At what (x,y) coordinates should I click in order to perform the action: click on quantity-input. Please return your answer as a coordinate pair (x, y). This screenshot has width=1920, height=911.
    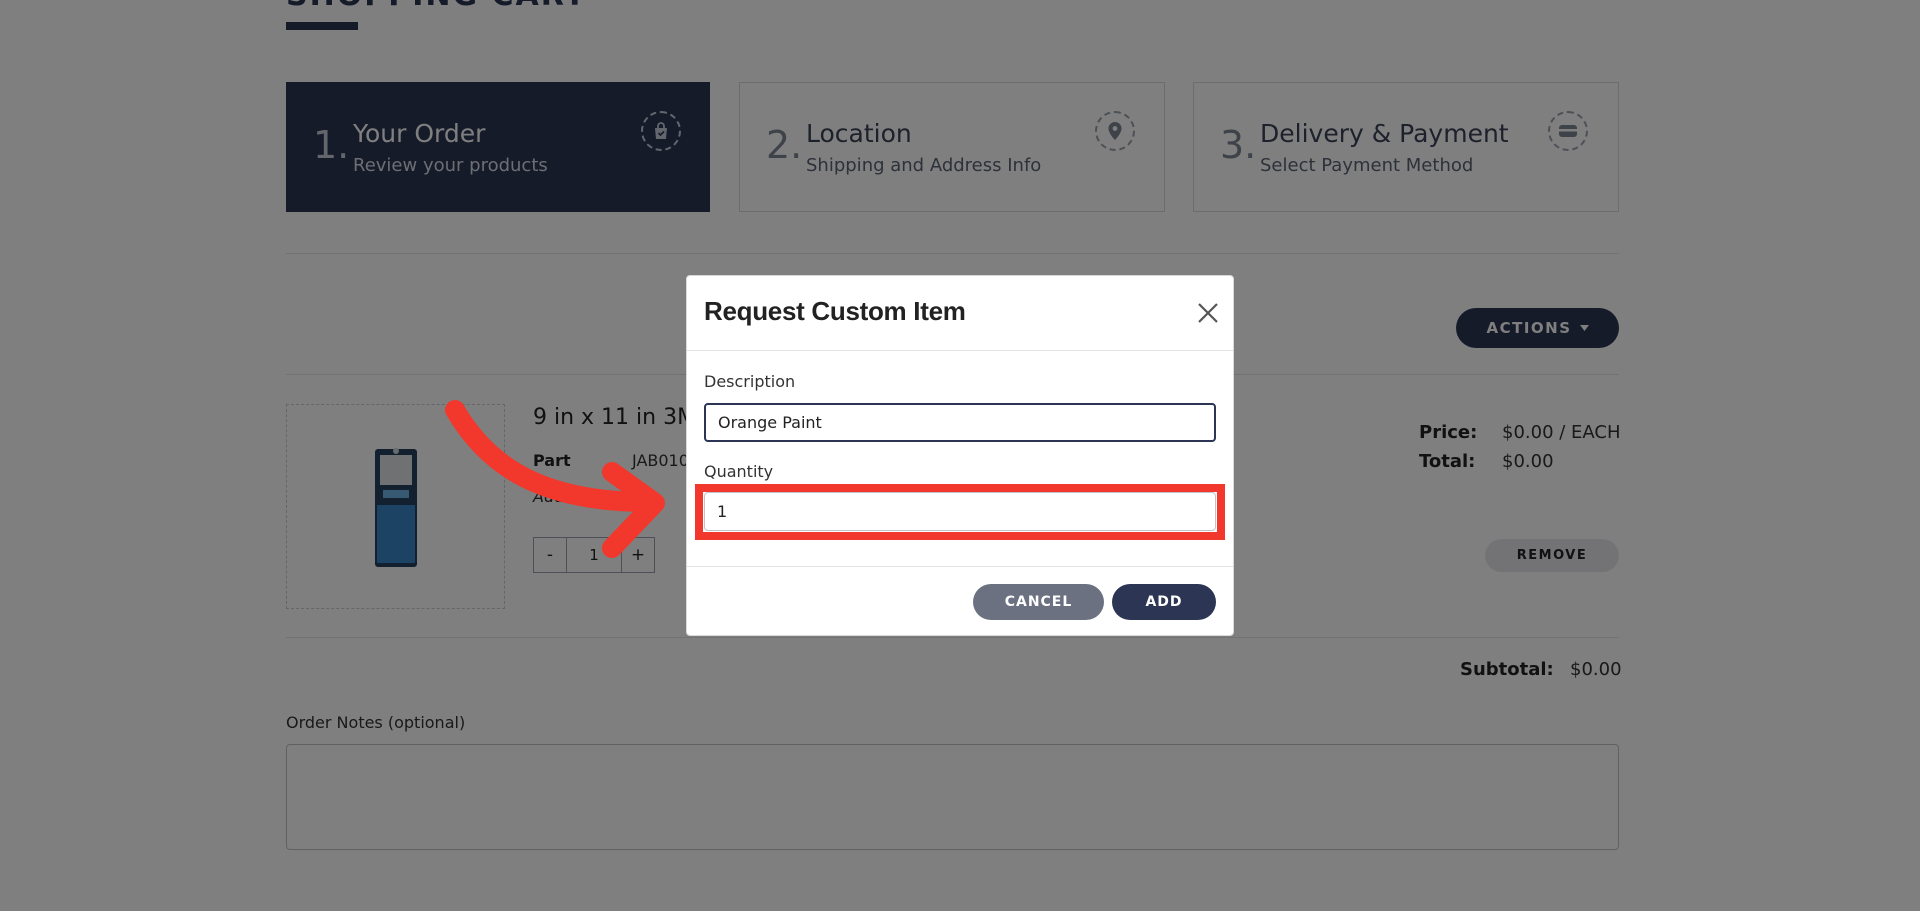
    Looking at the image, I should click on (960, 511).